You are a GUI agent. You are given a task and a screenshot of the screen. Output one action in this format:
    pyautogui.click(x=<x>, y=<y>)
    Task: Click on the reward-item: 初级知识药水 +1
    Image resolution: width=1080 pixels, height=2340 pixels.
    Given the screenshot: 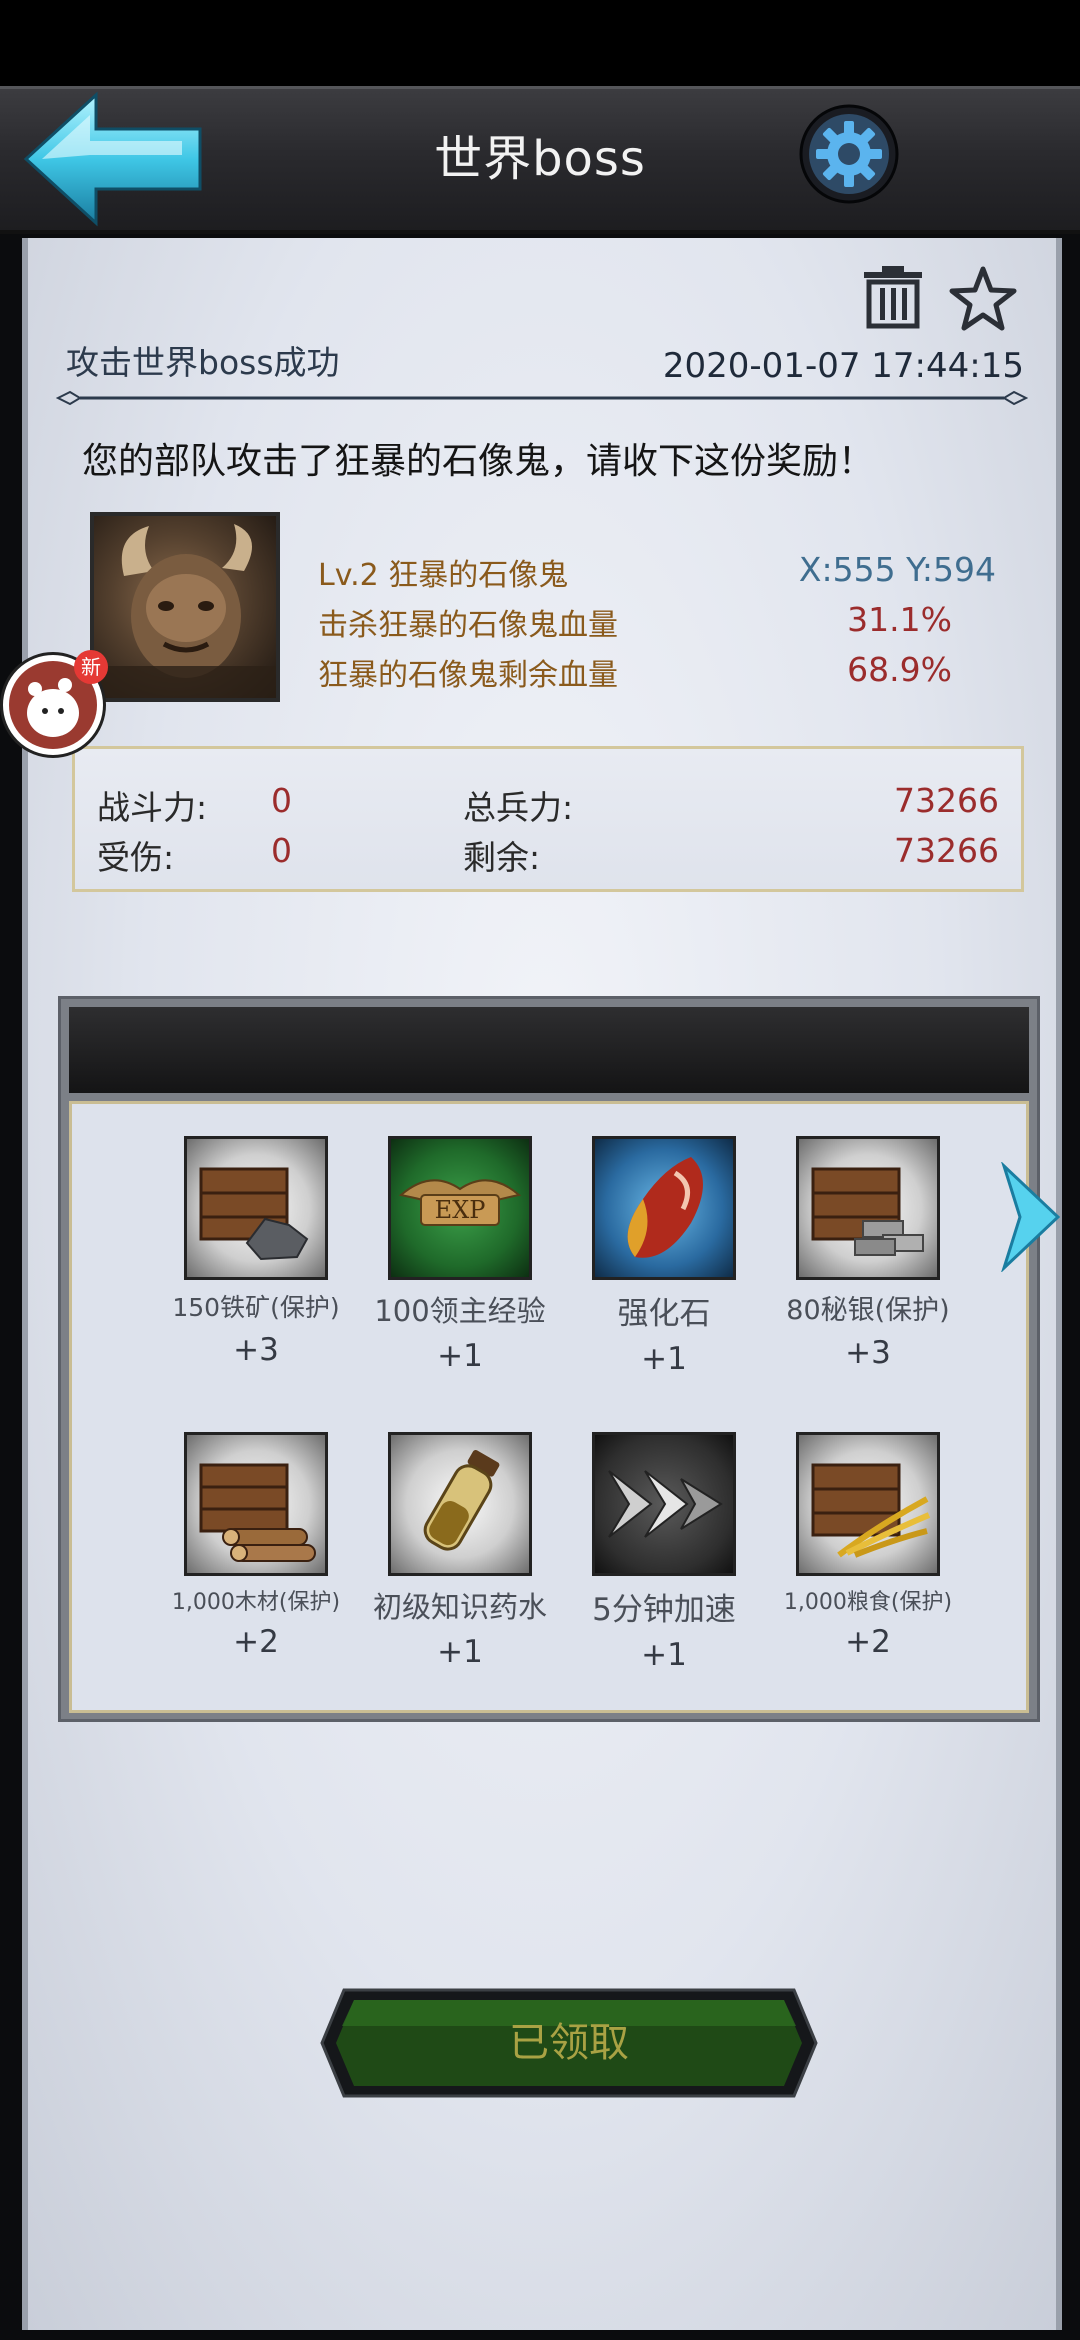 What is the action you would take?
    pyautogui.click(x=460, y=1551)
    